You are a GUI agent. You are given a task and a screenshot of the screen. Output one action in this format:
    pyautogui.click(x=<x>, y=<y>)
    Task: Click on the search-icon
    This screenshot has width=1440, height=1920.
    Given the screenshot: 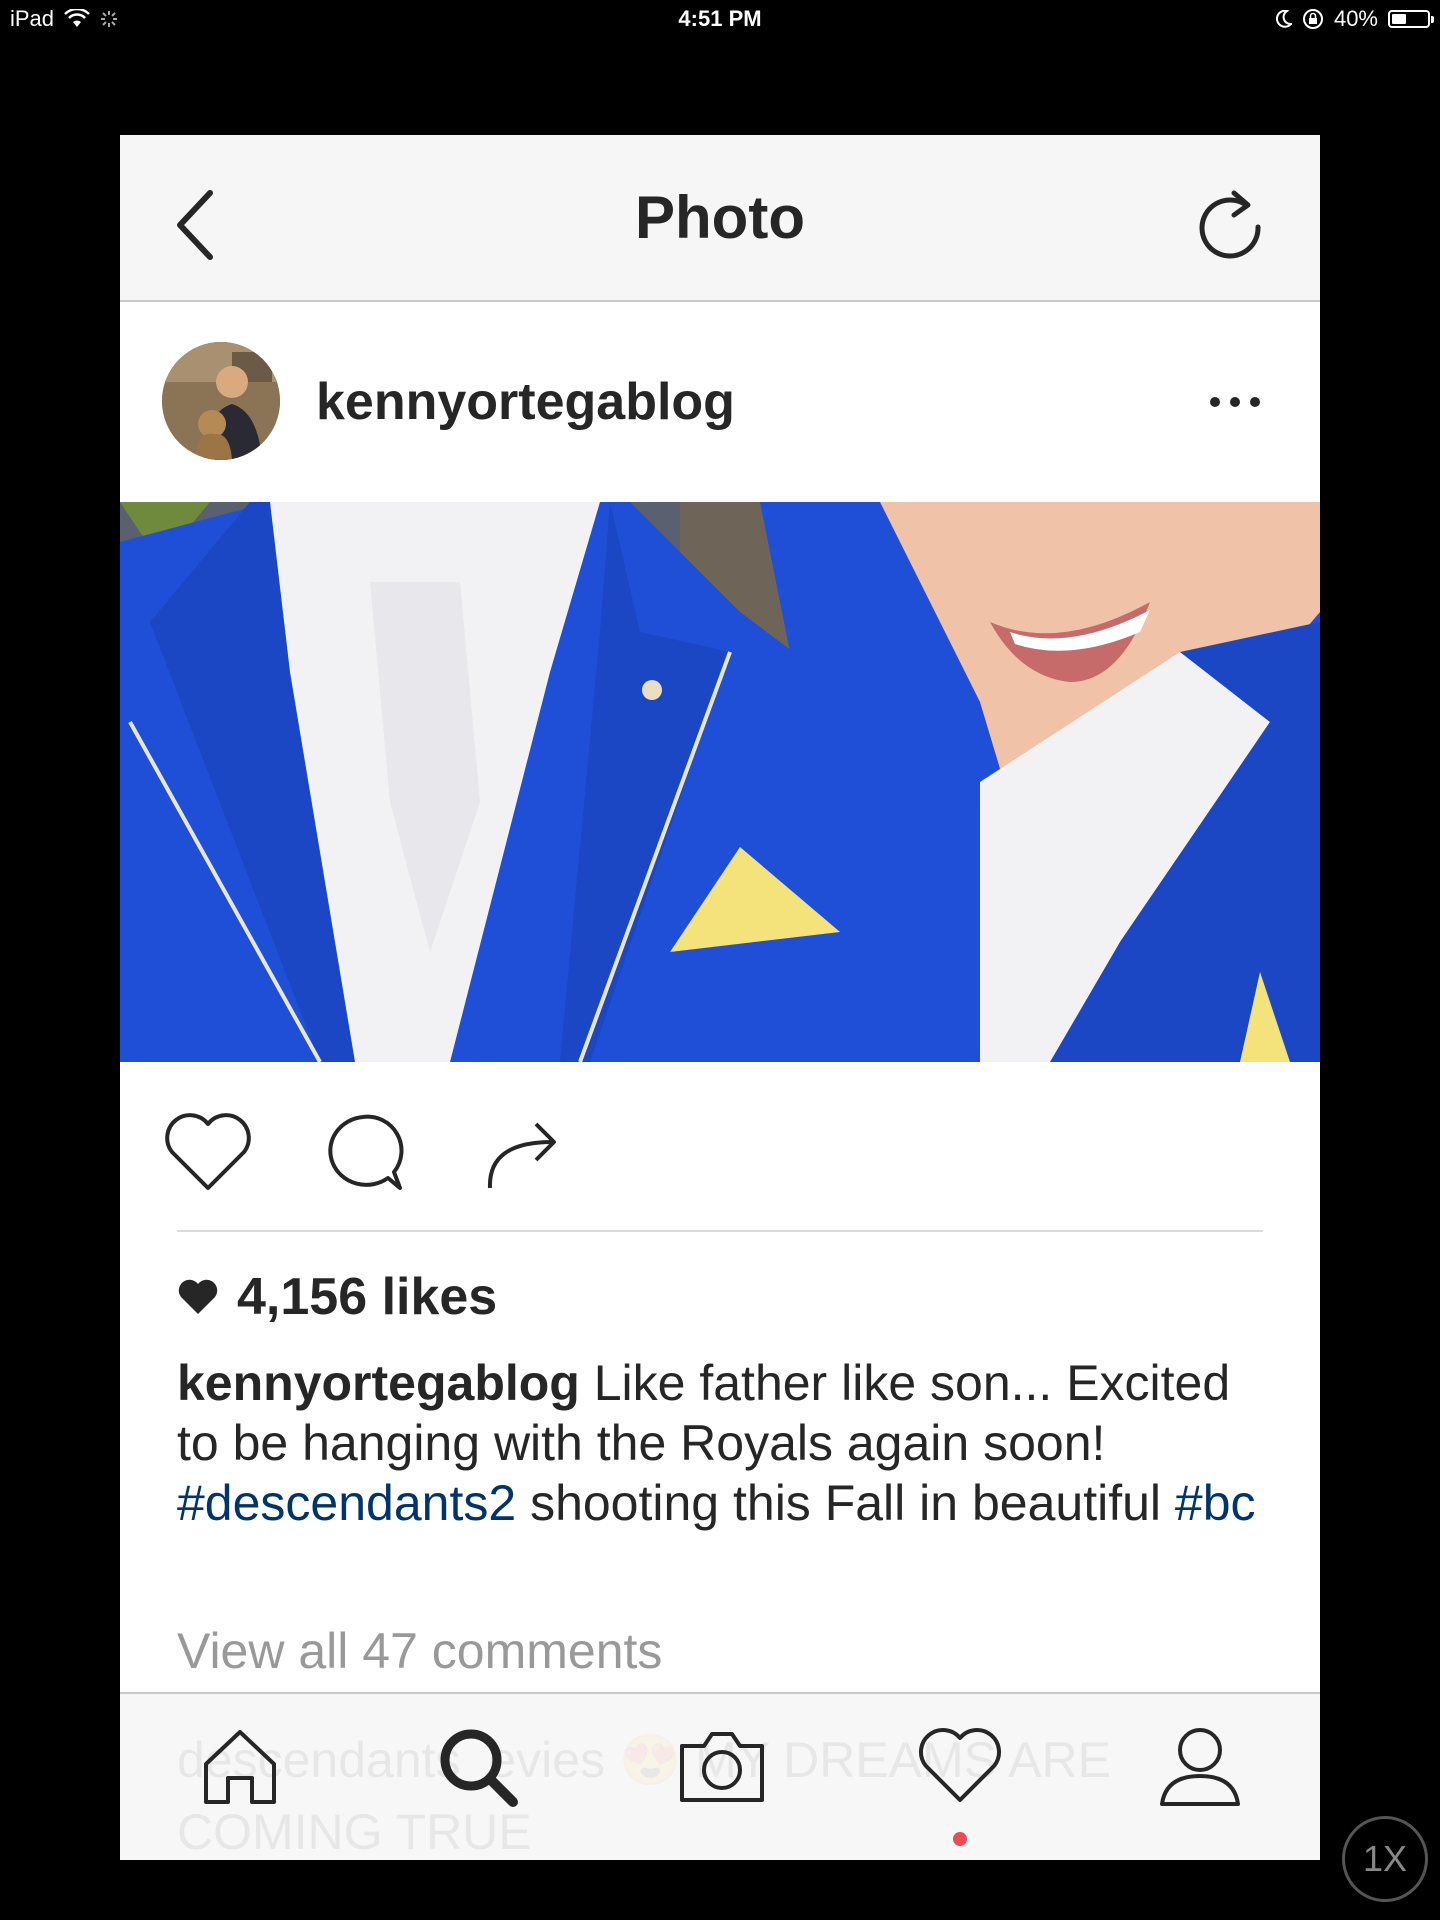 What is the action you would take?
    pyautogui.click(x=477, y=1766)
    